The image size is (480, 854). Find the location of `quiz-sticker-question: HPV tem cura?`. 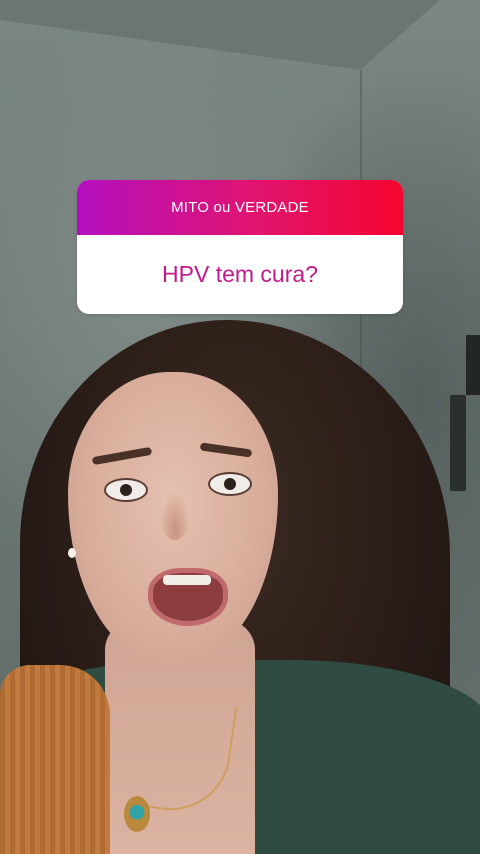

quiz-sticker-question: HPV tem cura? is located at coordinates (240, 274).